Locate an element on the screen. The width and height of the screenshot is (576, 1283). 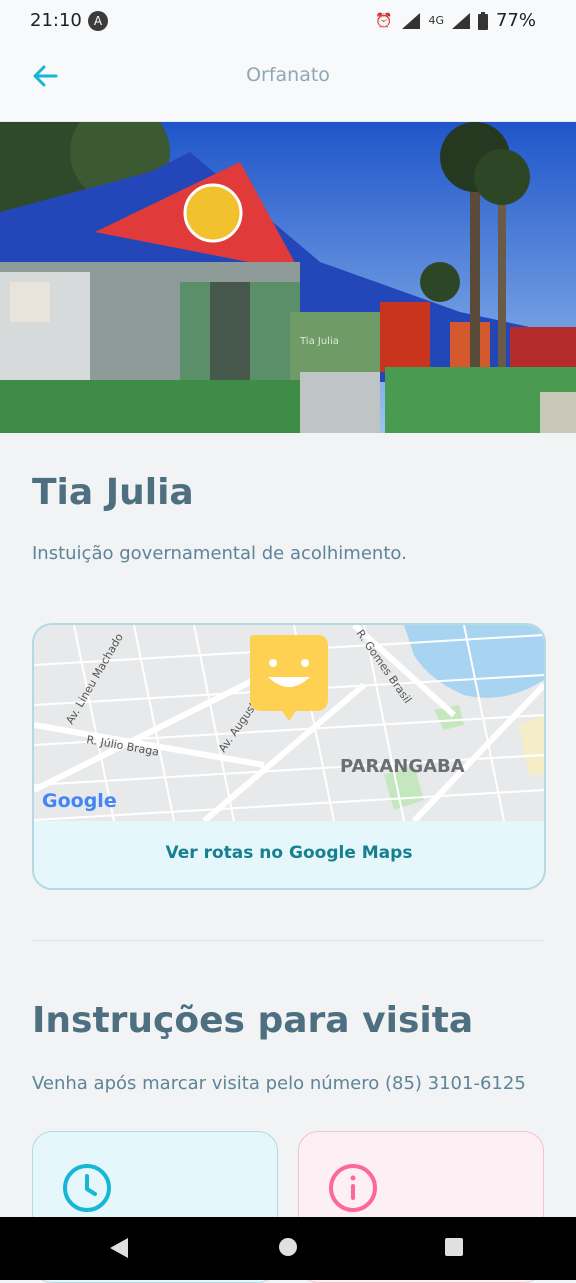
battery-icon is located at coordinates (482, 20).